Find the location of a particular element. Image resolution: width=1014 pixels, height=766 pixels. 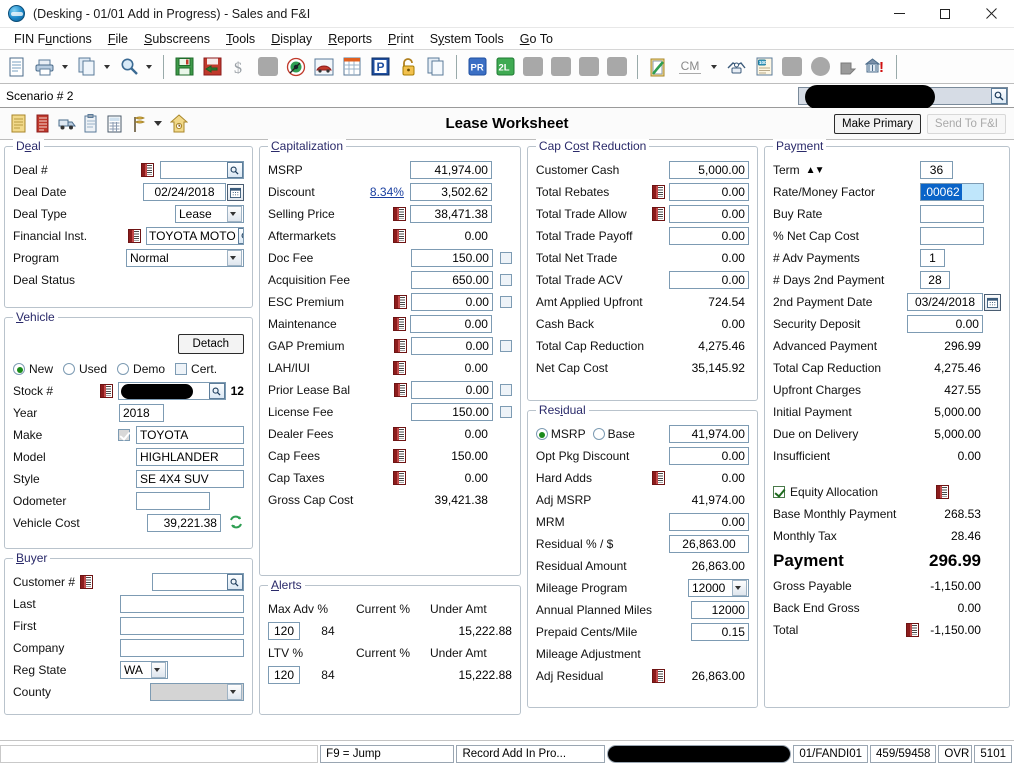

days-2nd-payment-input: 28 is located at coordinates (934, 280).